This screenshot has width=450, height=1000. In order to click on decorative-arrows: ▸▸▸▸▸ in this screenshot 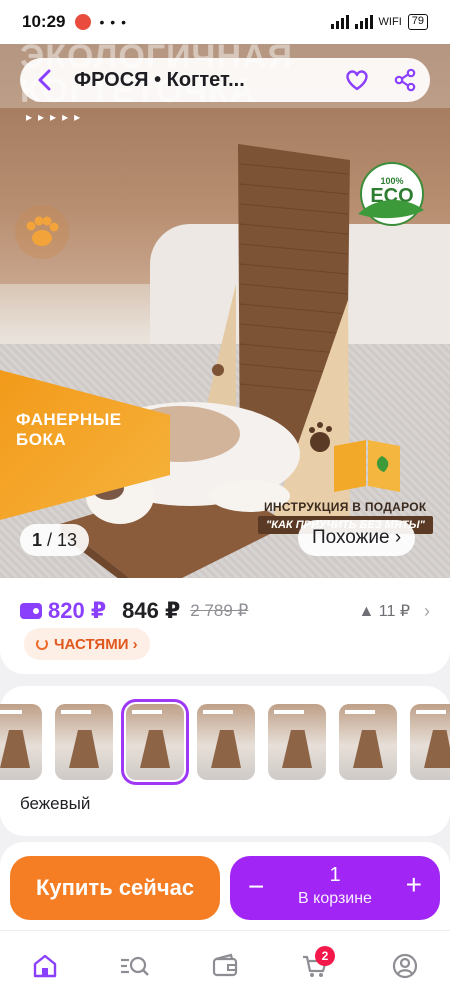, I will do `click(56, 117)`.